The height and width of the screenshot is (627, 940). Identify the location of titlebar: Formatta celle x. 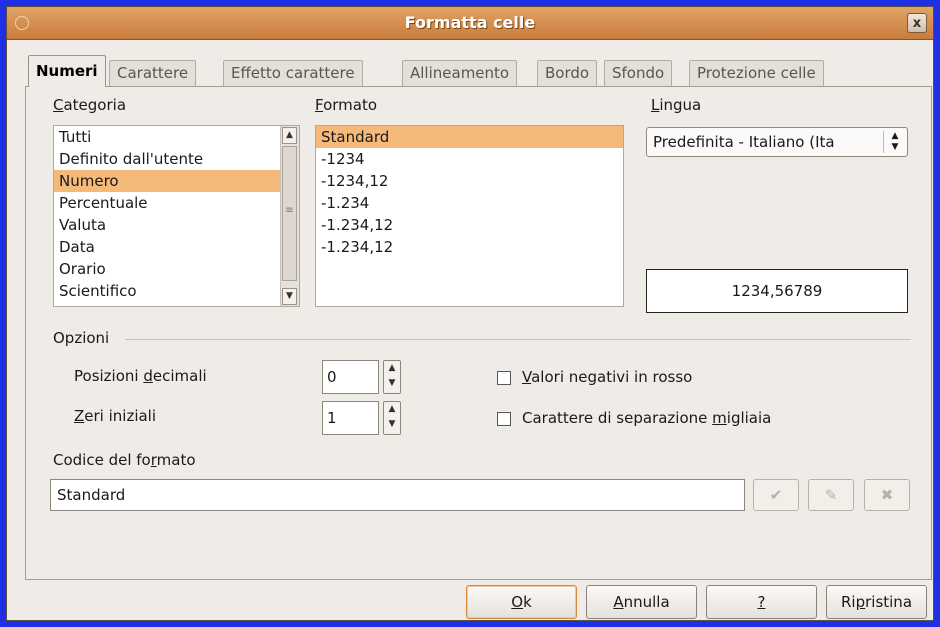
(470, 23).